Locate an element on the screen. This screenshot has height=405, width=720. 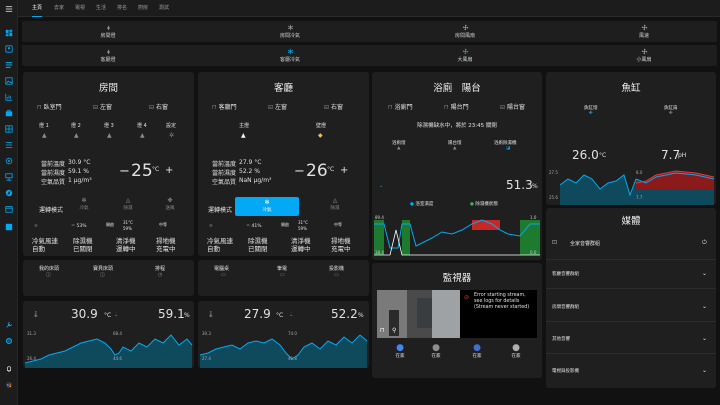
living-main-light: 主燈 is located at coordinates (244, 125).